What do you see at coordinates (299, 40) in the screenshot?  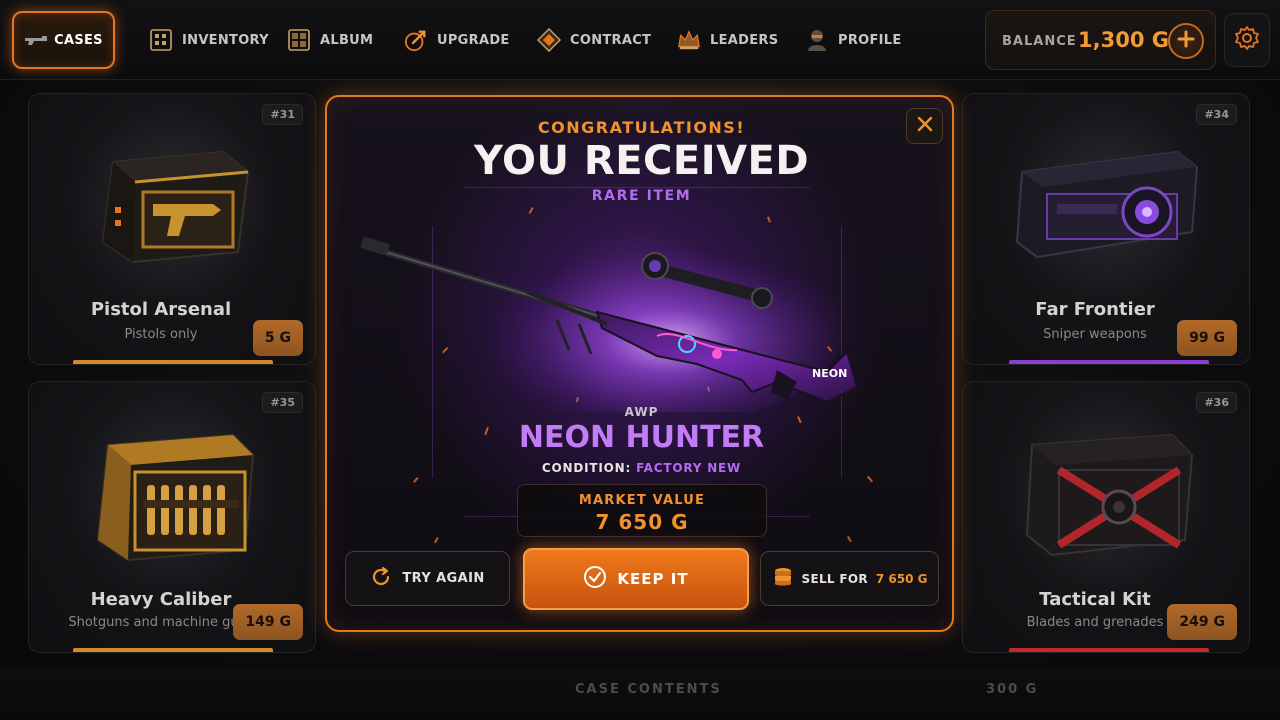 I see `album-icon` at bounding box center [299, 40].